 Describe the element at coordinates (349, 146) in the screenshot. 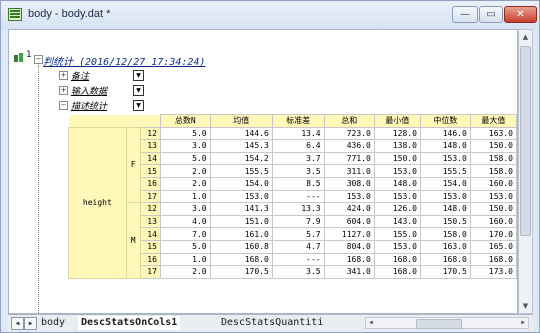

I see `table-cell: 436.0` at that location.